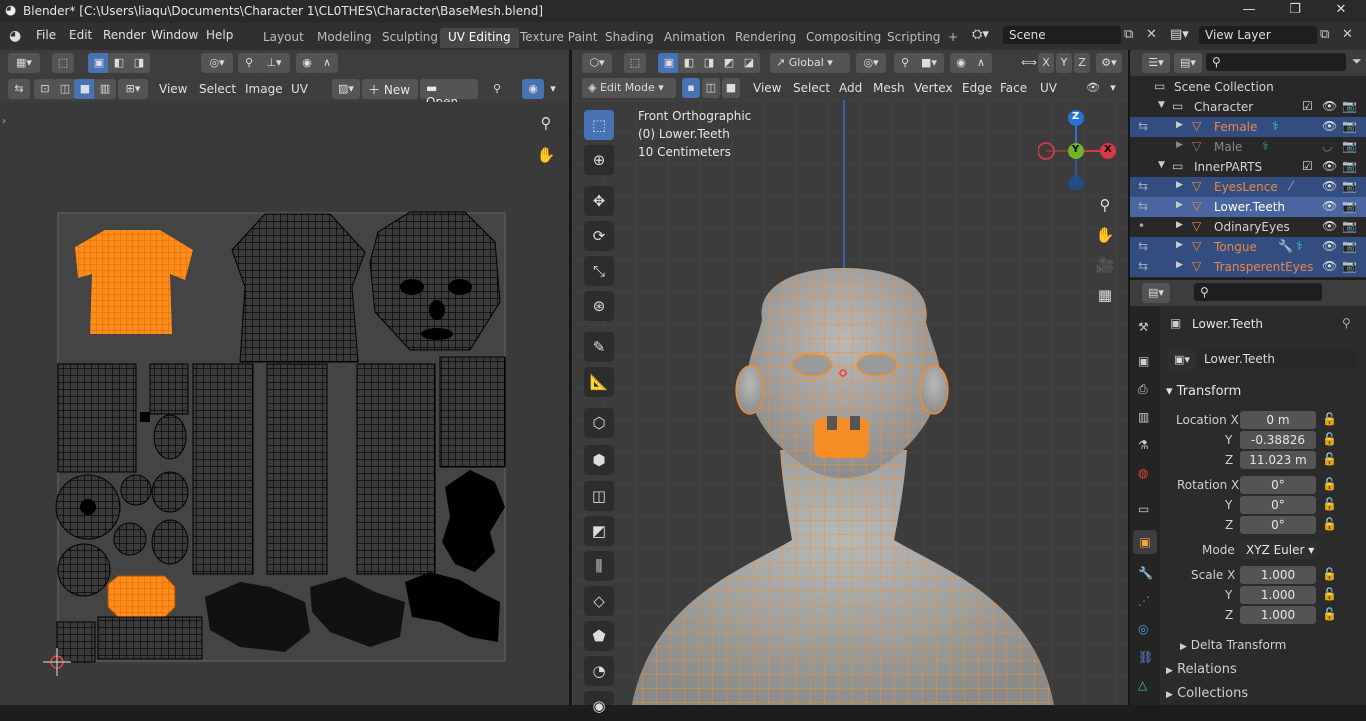 This screenshot has height=721, width=1366. Describe the element at coordinates (344, 38) in the screenshot. I see `tab-modeling: Modeling` at that location.